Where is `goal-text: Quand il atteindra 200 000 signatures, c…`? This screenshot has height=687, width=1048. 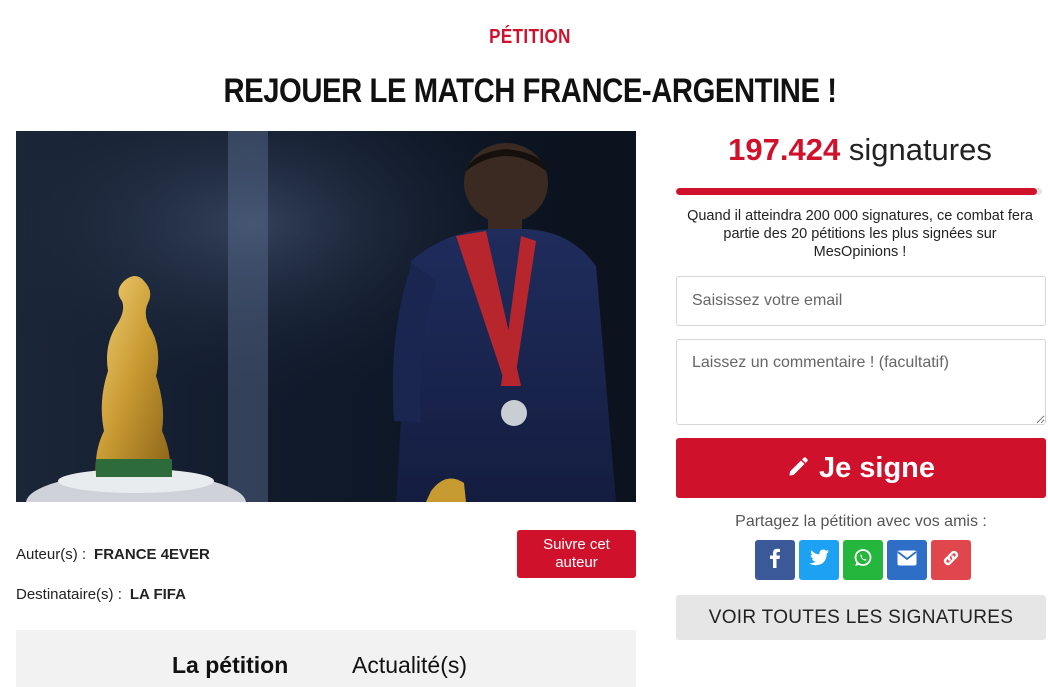
goal-text: Quand il atteindra 200 000 signatures, c… is located at coordinates (860, 234).